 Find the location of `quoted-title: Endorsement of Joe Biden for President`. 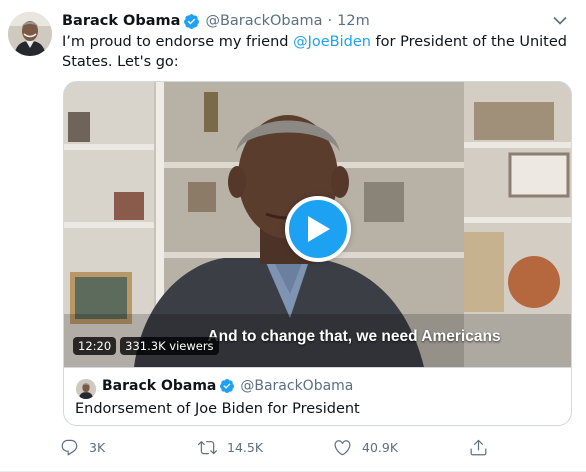

quoted-title: Endorsement of Joe Biden for President is located at coordinates (217, 409).